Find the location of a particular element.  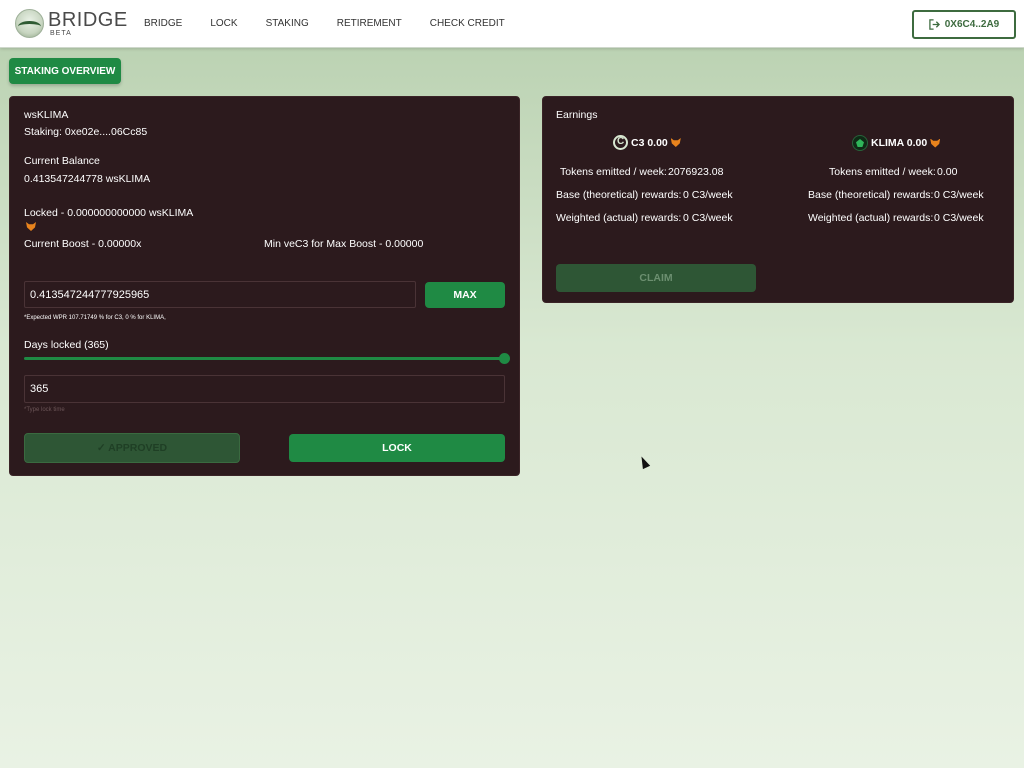

klima-base-value: 0 C3/week is located at coordinates (959, 195).